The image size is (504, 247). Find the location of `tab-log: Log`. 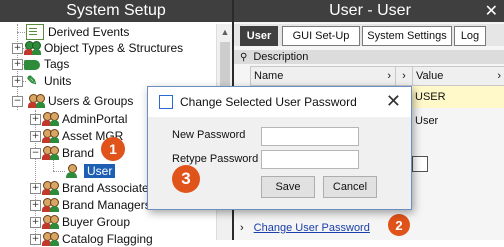

tab-log: Log is located at coordinates (470, 36).